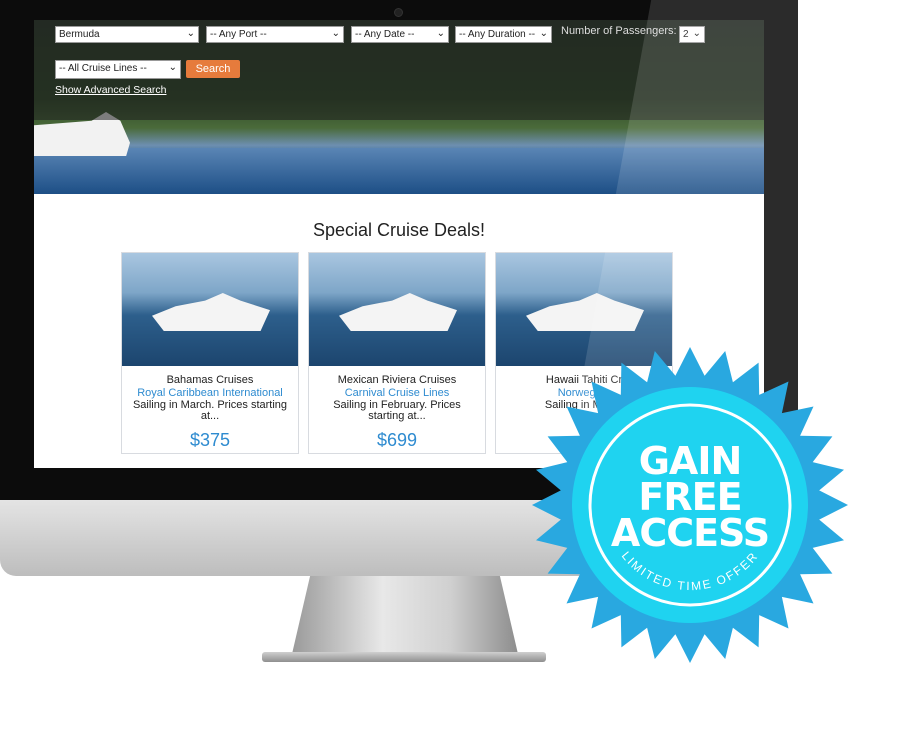 The width and height of the screenshot is (902, 730). Describe the element at coordinates (79, 34) in the screenshot. I see `destination-value: Bermuda` at that location.